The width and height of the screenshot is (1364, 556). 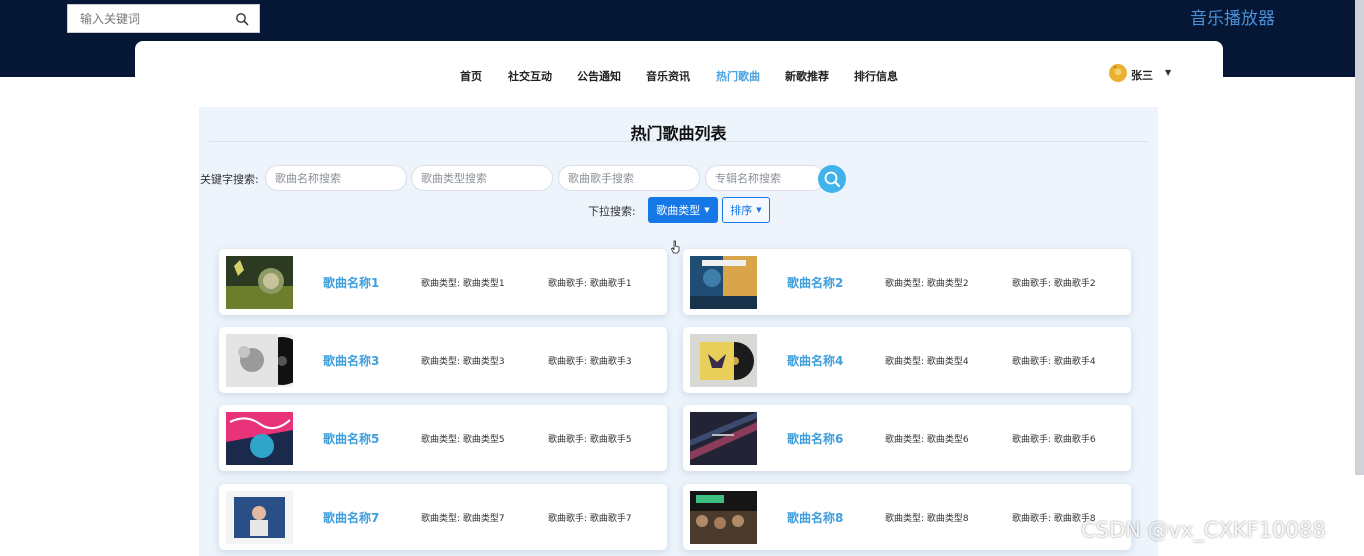 What do you see at coordinates (678, 141) in the screenshot?
I see `title-divider` at bounding box center [678, 141].